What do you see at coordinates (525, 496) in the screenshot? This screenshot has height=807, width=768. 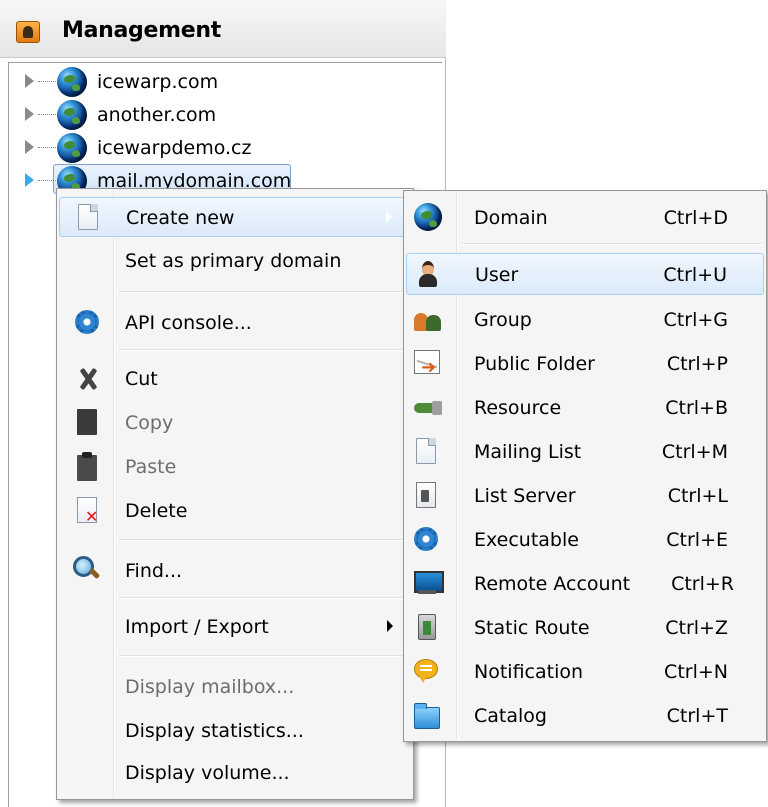 I see `submenu-item-label: List Server` at bounding box center [525, 496].